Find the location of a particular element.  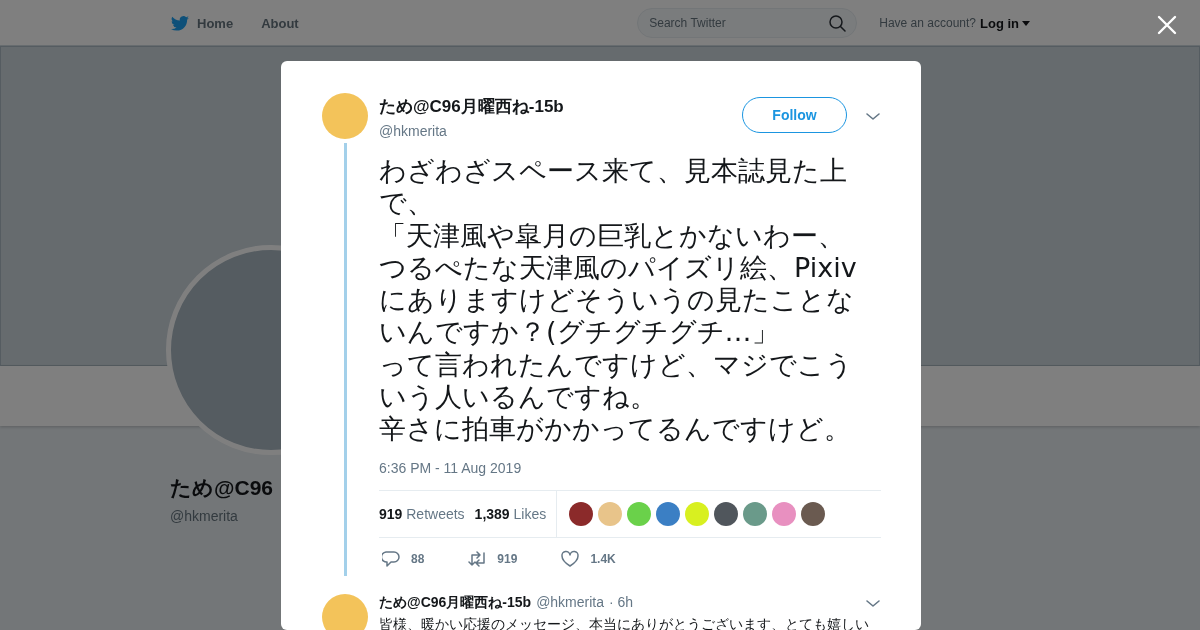

tweet-paragraph: 辛さに拍車がかかってるんですけど。 is located at coordinates (615, 429).